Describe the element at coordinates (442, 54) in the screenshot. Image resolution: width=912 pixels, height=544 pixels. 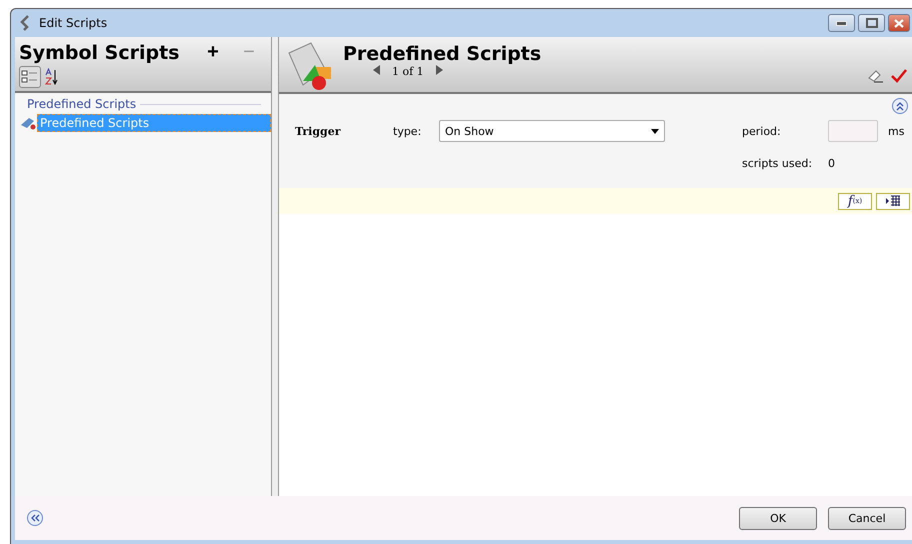
I see `panel-title: Predefined Scripts` at that location.